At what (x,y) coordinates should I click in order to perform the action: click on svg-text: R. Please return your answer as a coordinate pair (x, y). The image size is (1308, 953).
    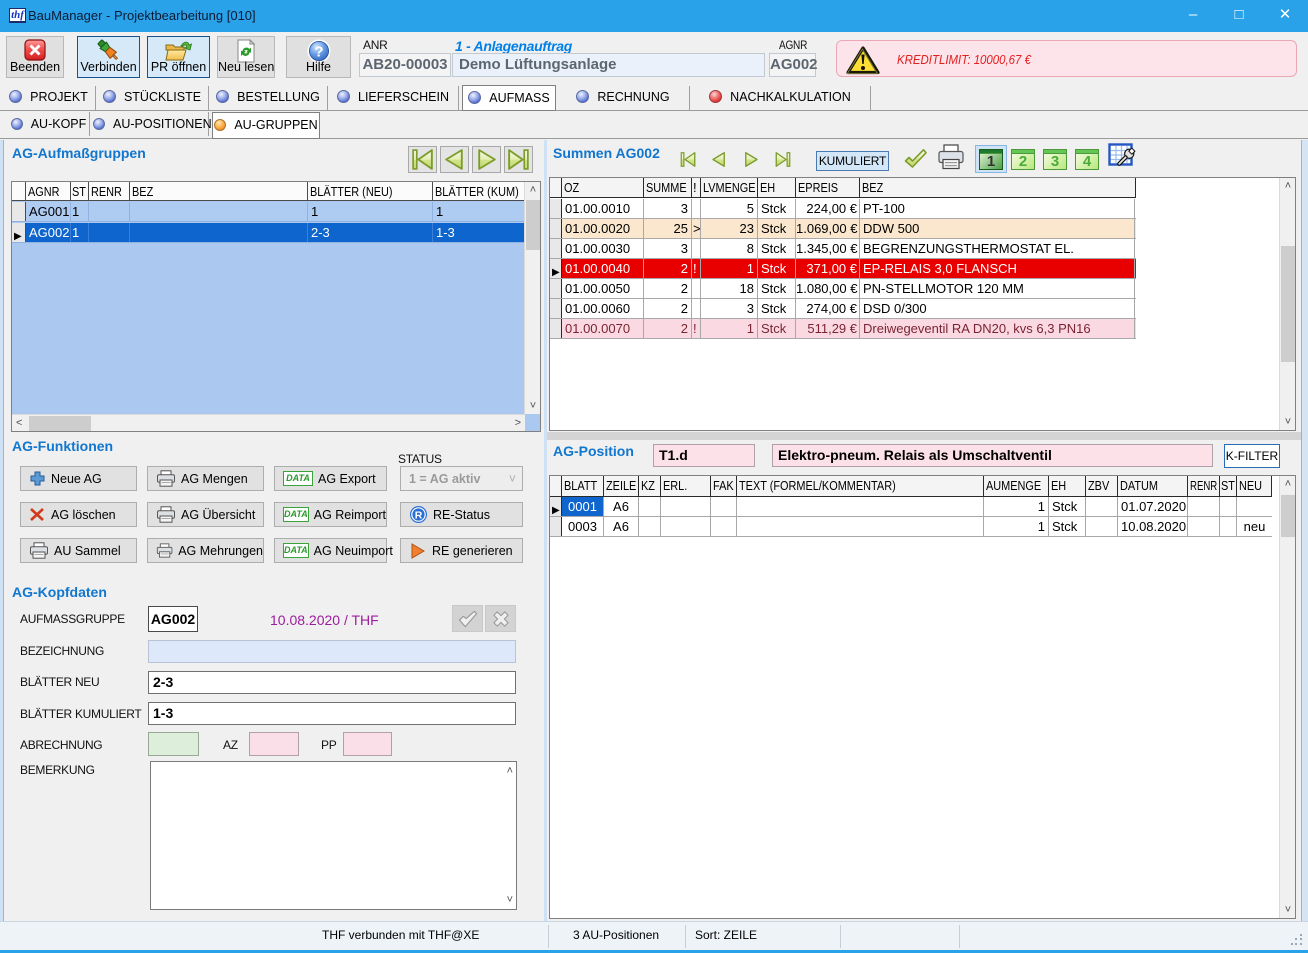
    Looking at the image, I should click on (419, 516).